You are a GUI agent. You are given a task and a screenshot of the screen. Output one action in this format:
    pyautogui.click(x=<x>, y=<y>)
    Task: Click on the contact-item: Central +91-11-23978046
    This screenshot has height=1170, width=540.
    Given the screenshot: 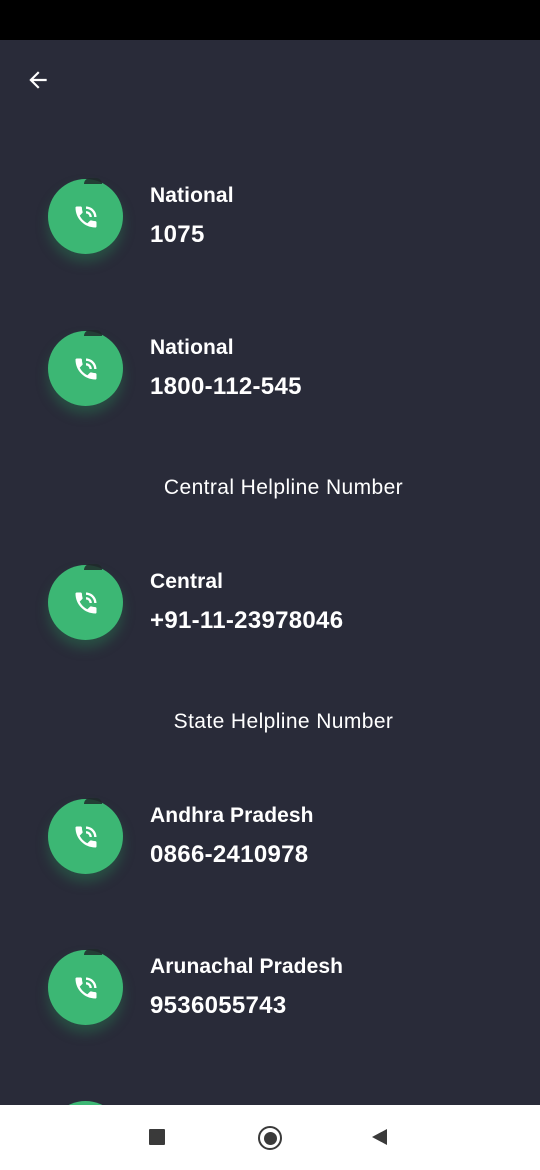 What is the action you would take?
    pyautogui.click(x=270, y=614)
    